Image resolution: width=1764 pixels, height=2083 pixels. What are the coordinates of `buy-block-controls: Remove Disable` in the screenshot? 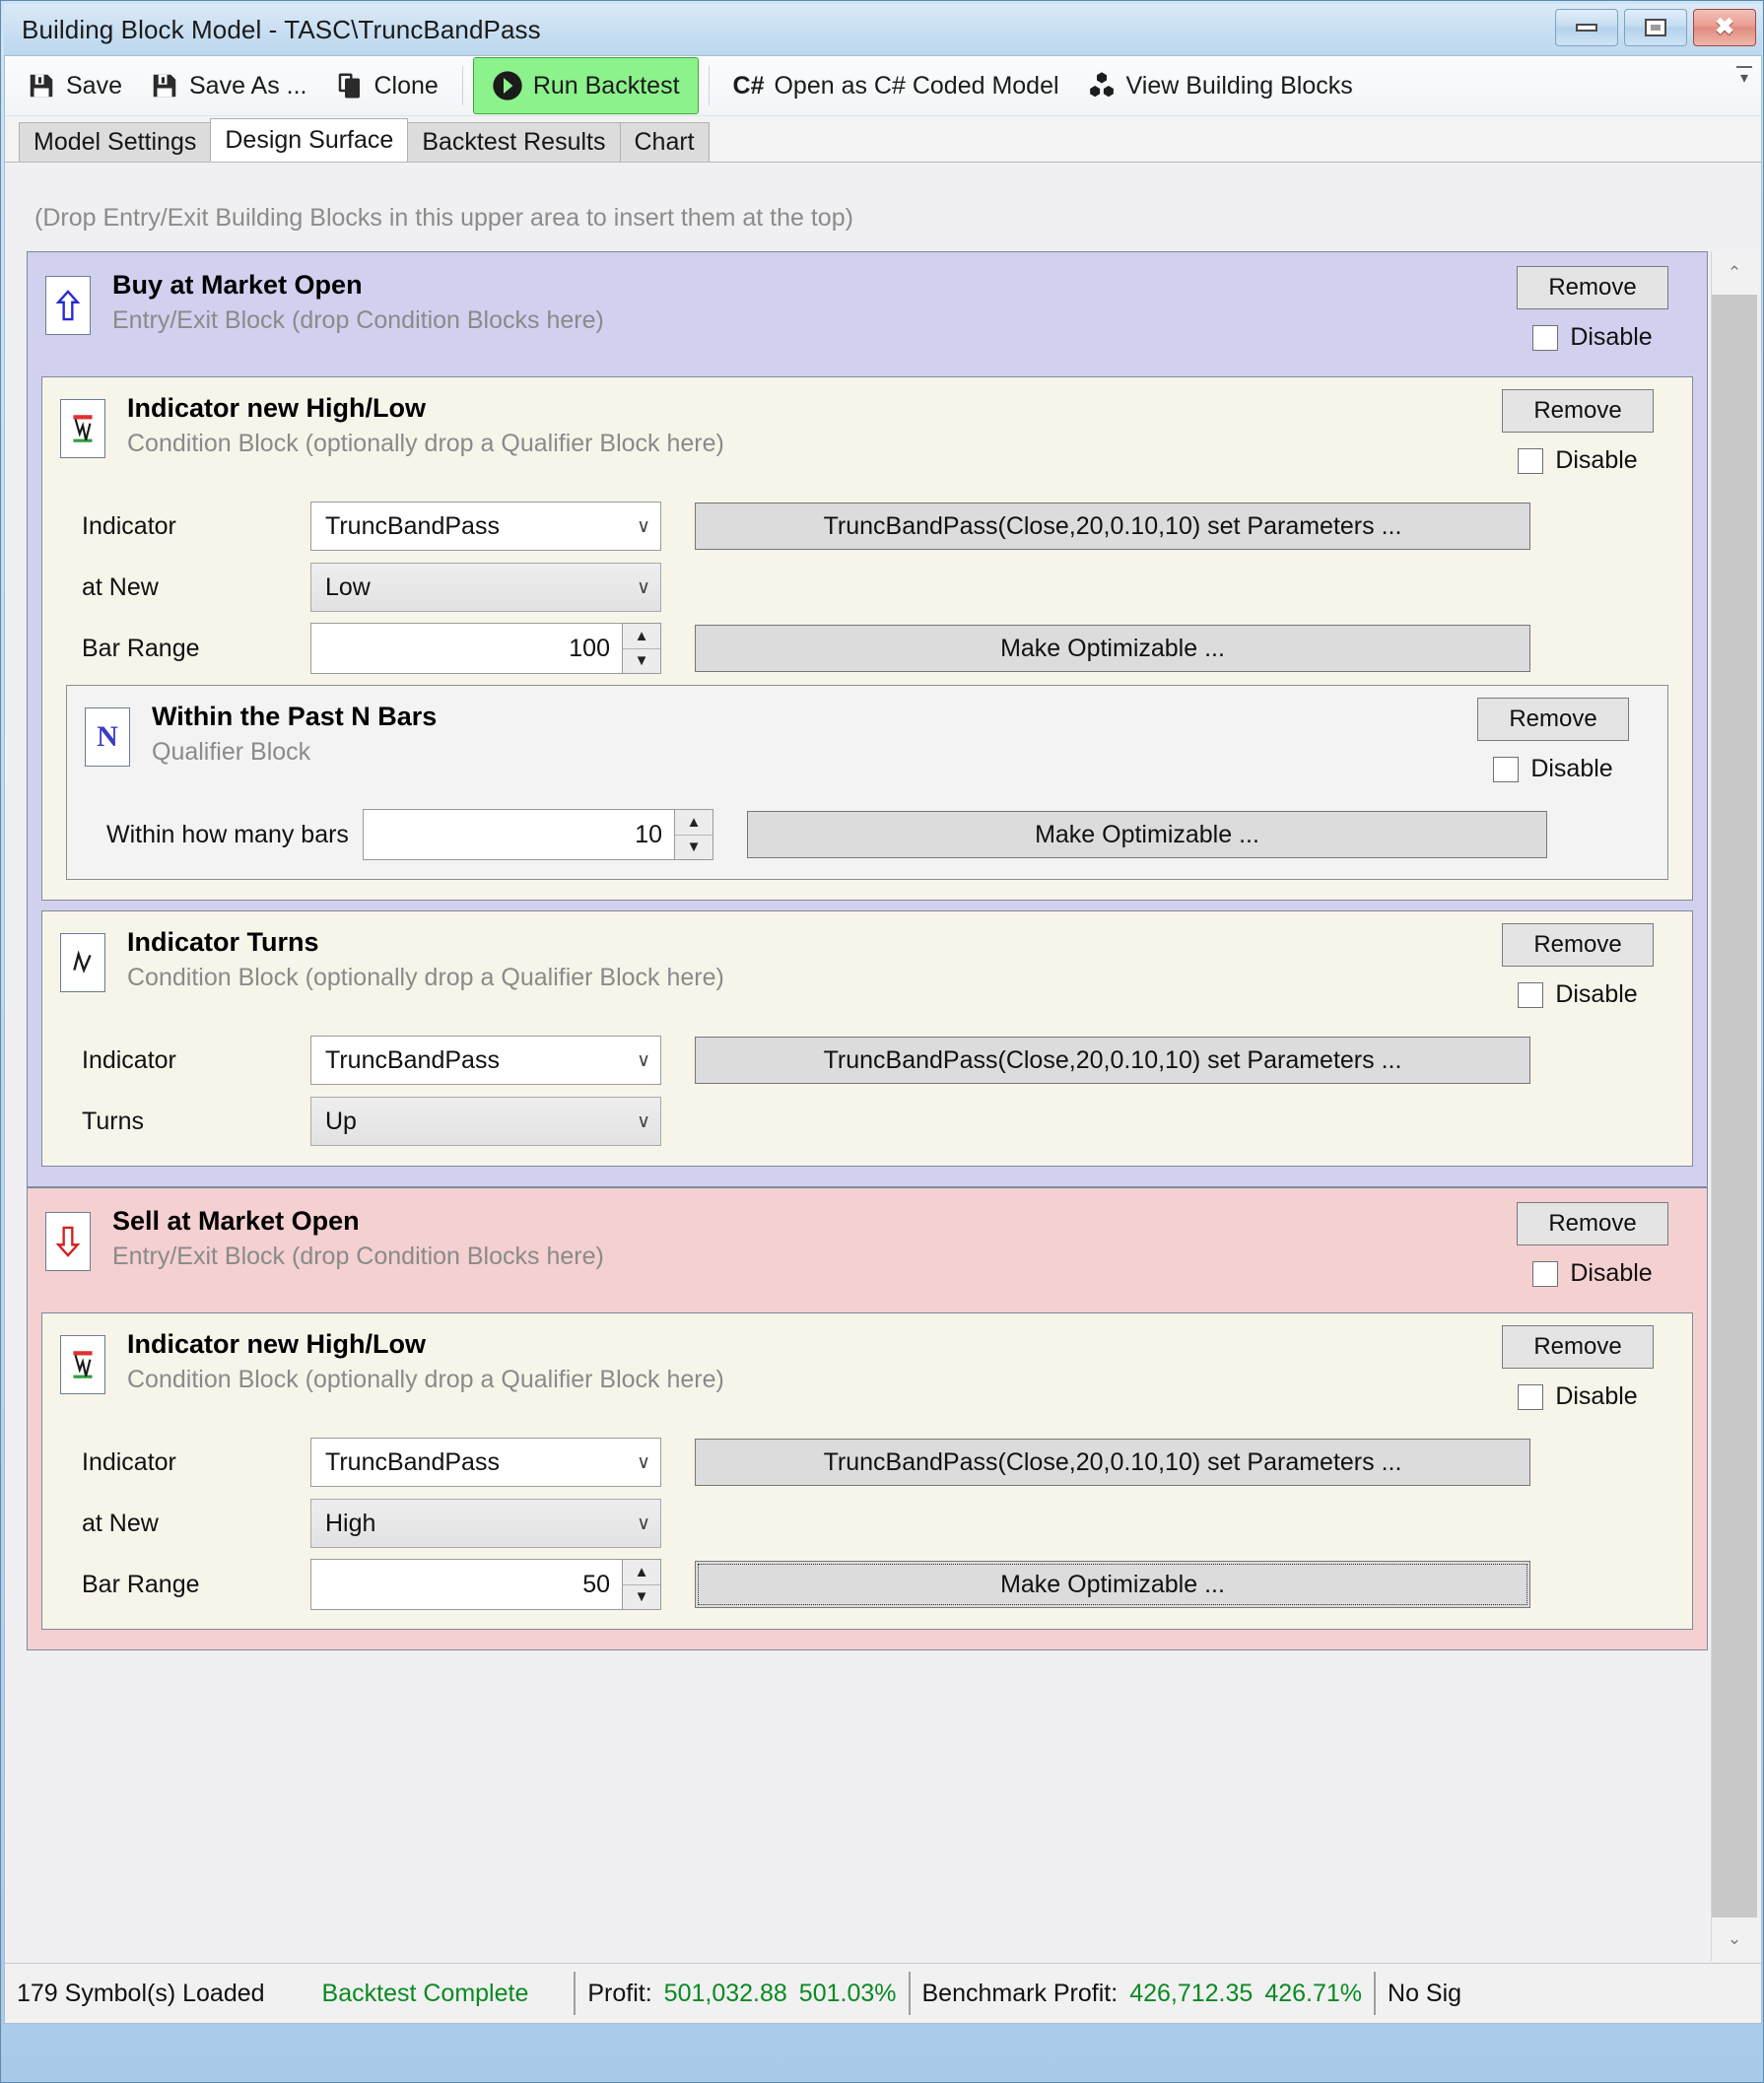 It's located at (1592, 309).